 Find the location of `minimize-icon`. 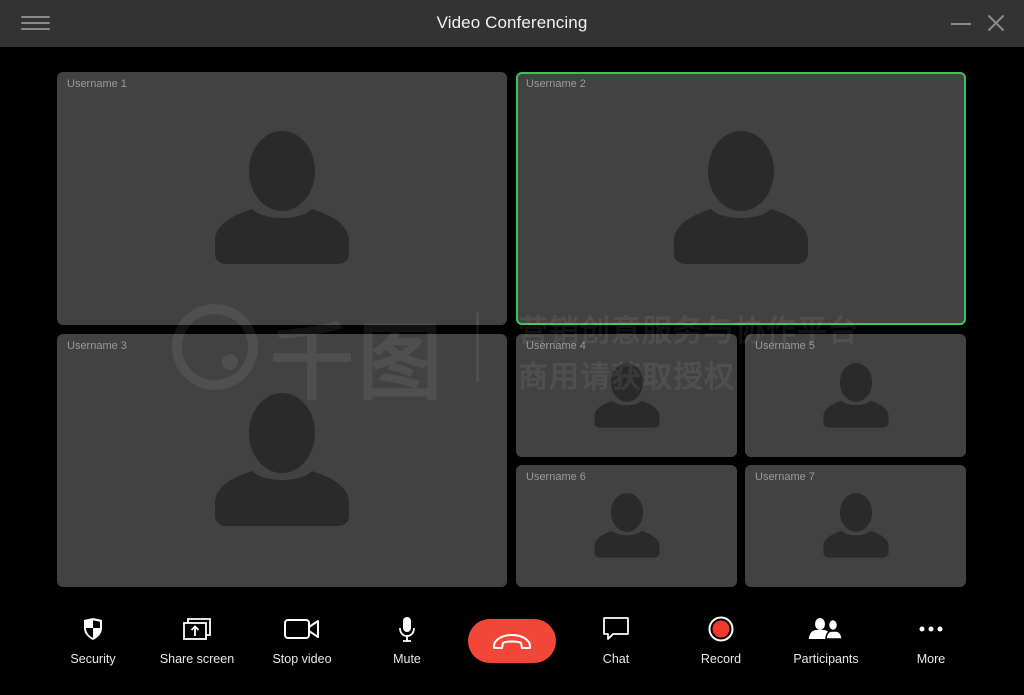

minimize-icon is located at coordinates (961, 24).